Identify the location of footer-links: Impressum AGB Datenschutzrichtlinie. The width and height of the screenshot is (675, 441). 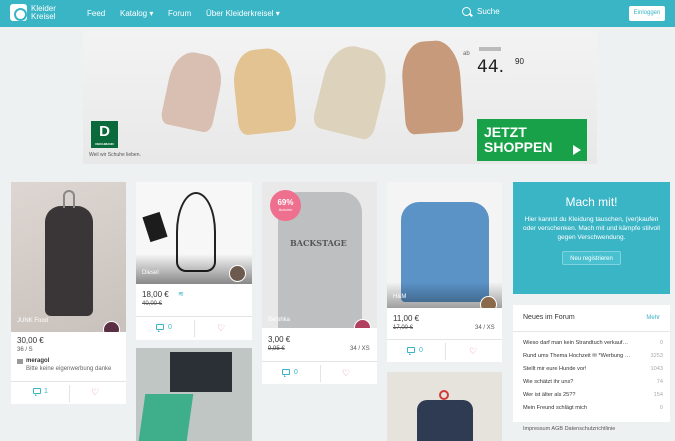
(569, 429).